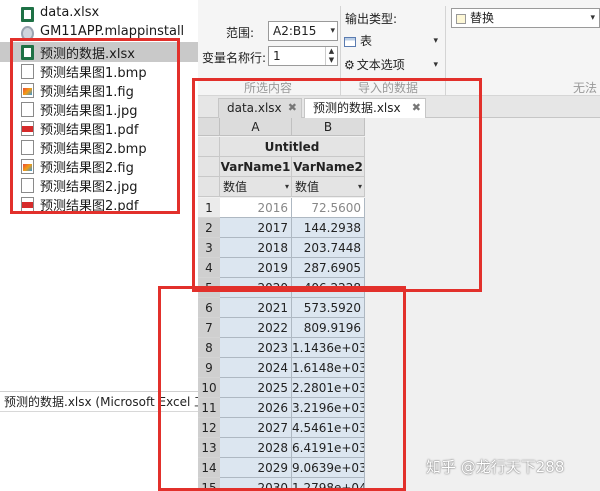  What do you see at coordinates (328, 127) in the screenshot?
I see `column-header-b: B` at bounding box center [328, 127].